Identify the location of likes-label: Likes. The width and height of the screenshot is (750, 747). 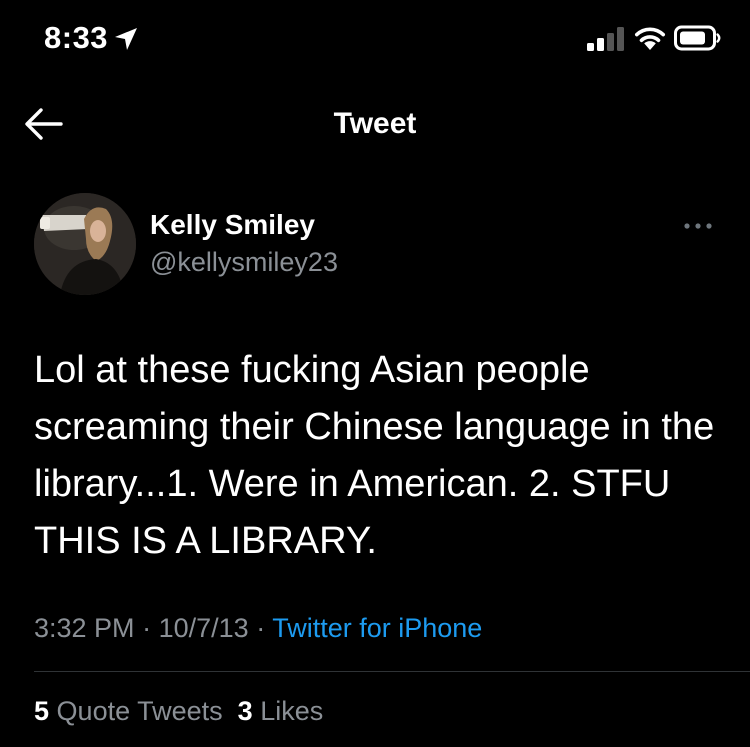
(292, 711).